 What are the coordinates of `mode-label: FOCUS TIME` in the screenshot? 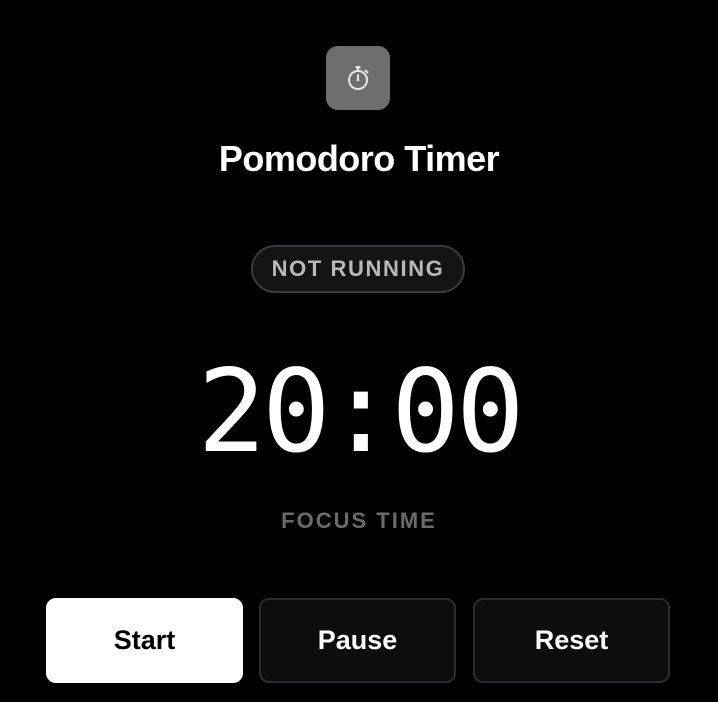 It's located at (359, 520).